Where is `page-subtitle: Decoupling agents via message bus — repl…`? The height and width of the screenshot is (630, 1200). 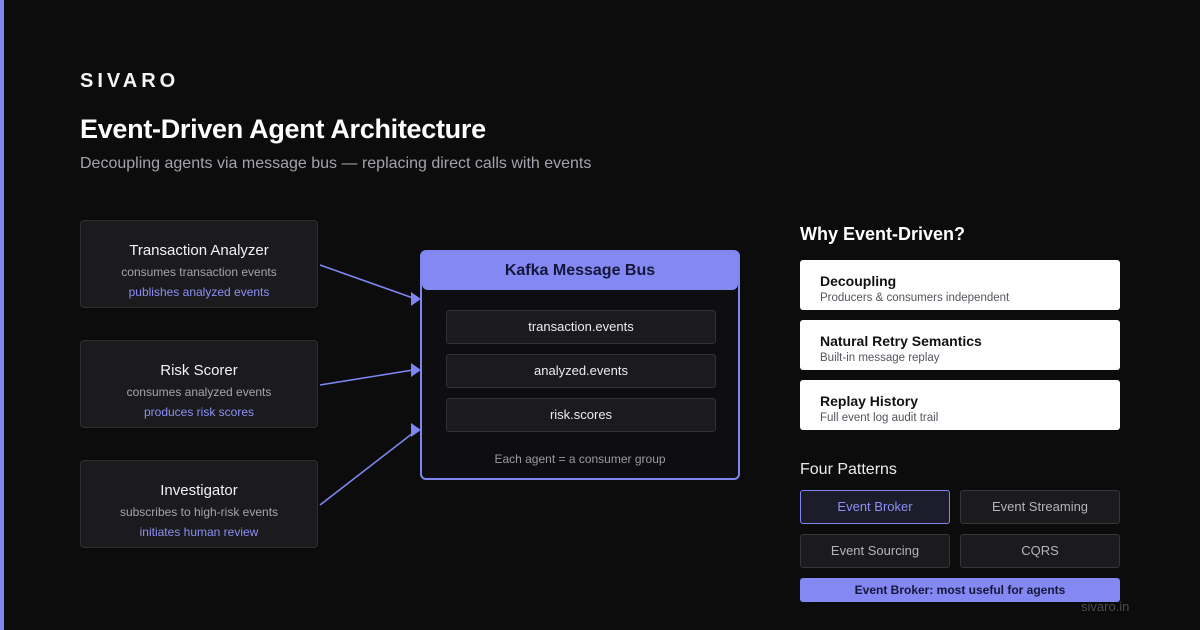 page-subtitle: Decoupling agents via message bus — repl… is located at coordinates (336, 163).